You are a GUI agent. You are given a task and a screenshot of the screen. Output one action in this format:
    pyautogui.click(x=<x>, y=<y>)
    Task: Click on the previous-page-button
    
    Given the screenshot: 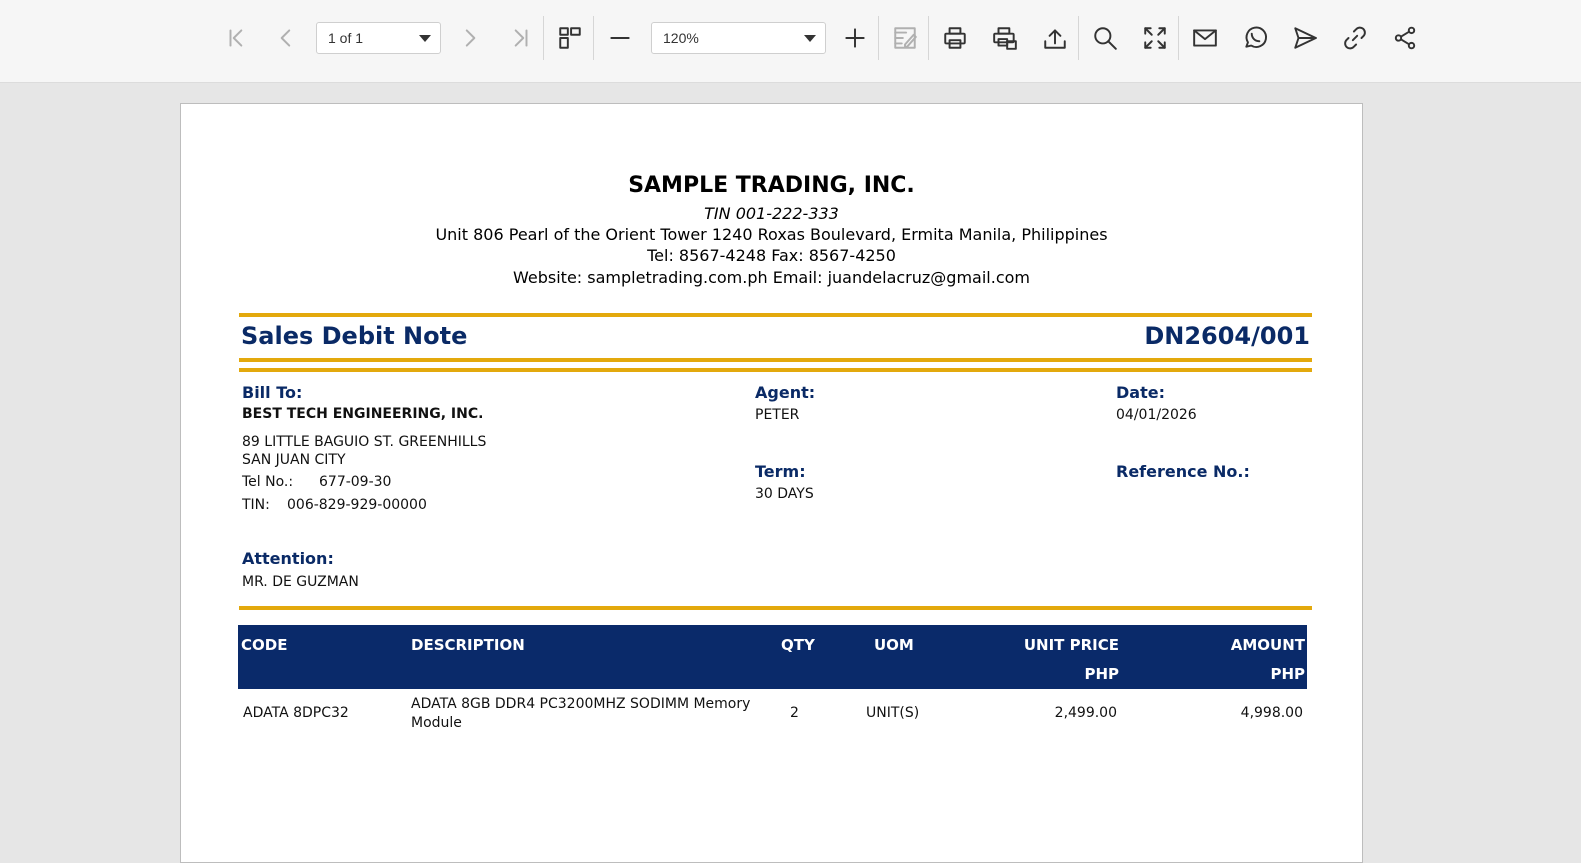 What is the action you would take?
    pyautogui.click(x=286, y=38)
    